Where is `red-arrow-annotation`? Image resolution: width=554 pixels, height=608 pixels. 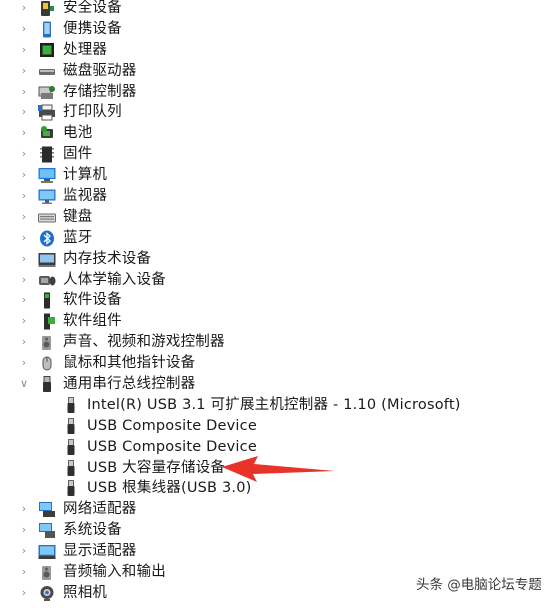 red-arrow-annotation is located at coordinates (278, 469).